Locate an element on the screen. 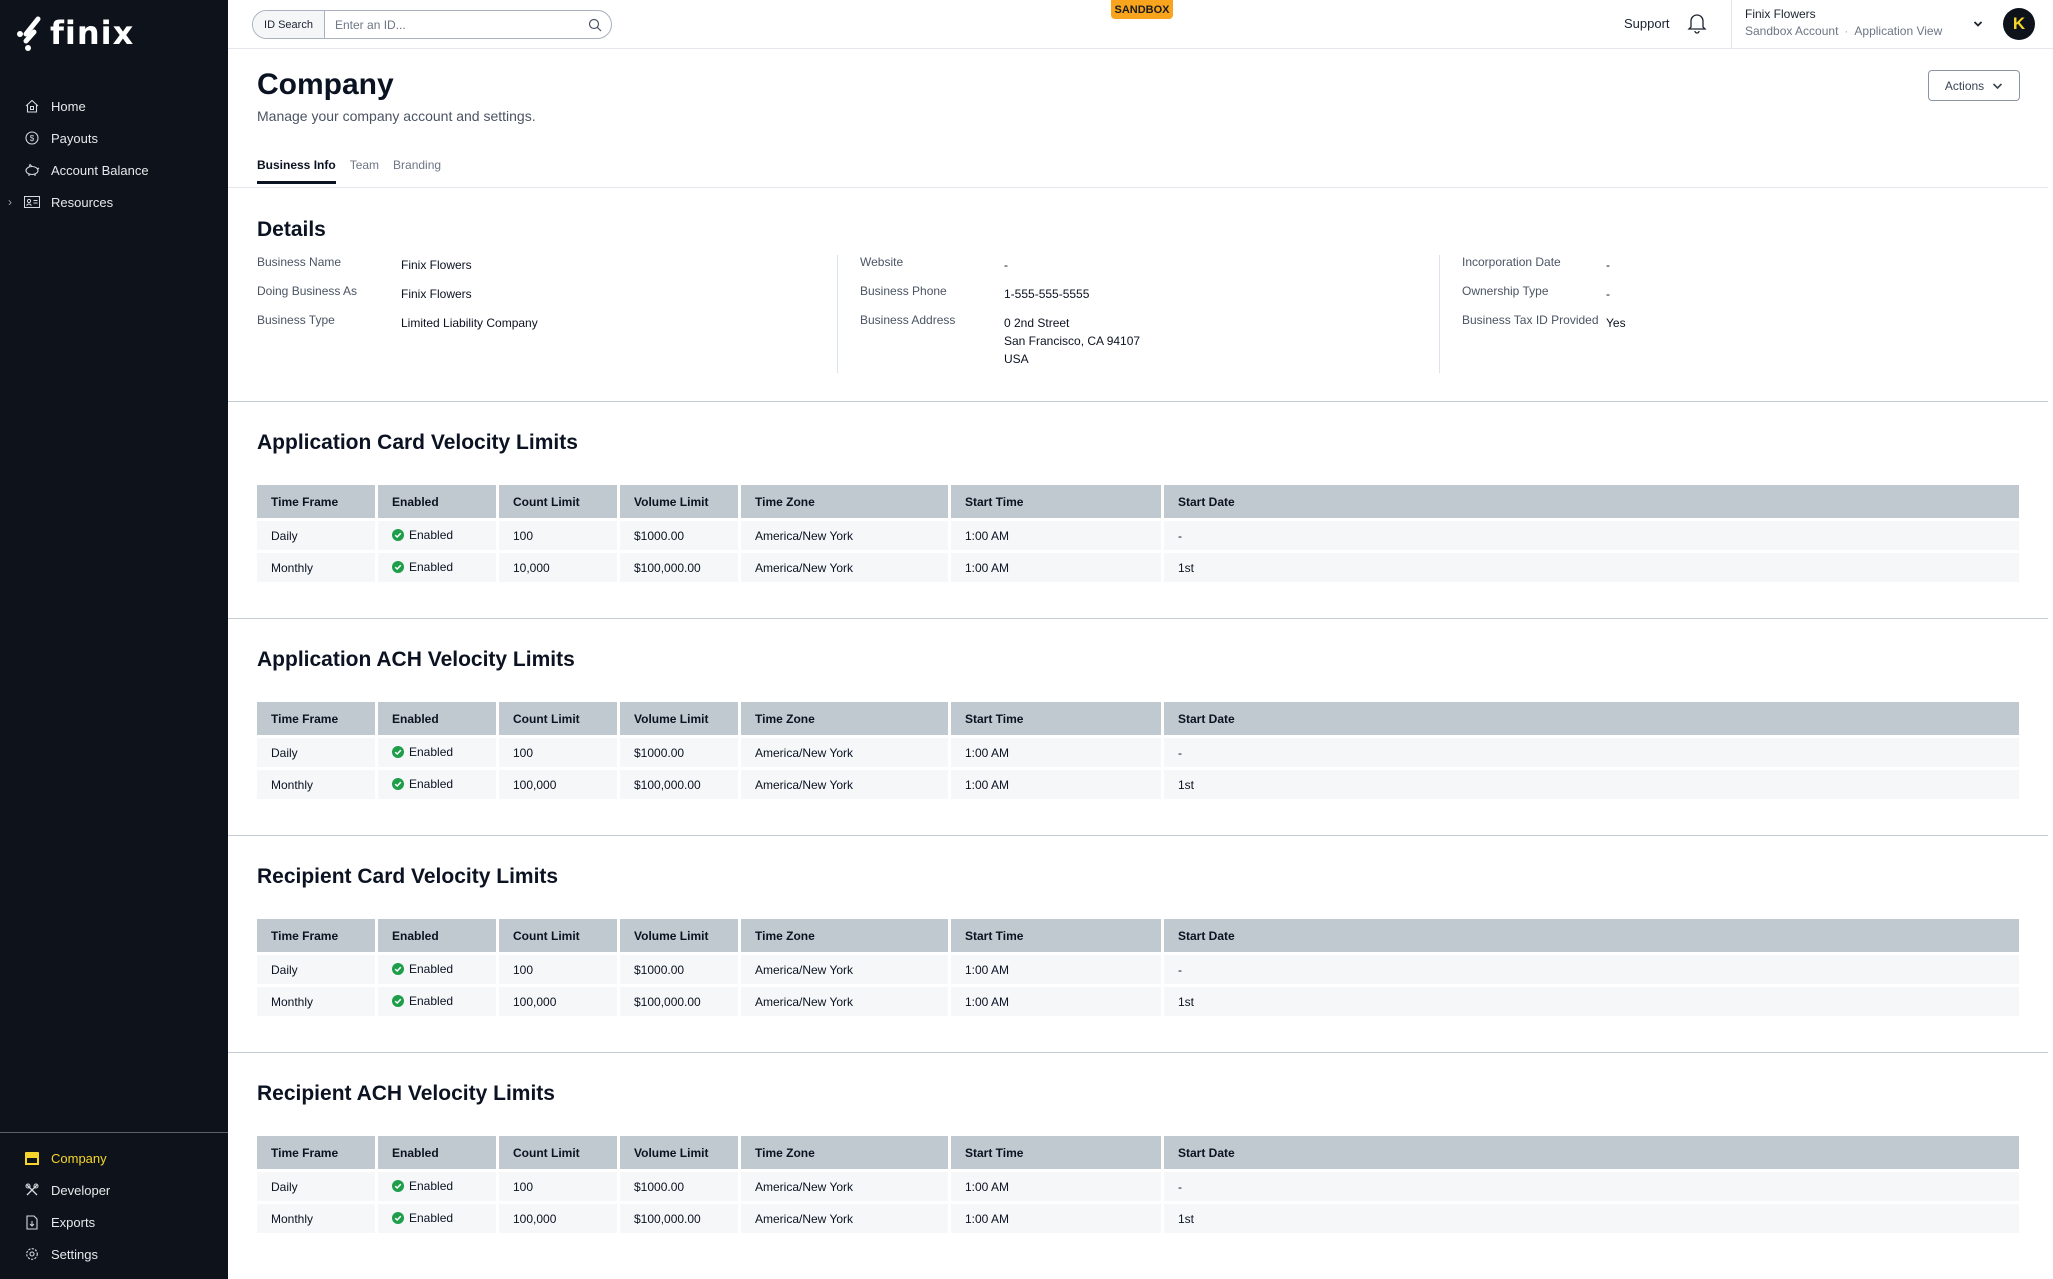 This screenshot has height=1279, width=2053. sidebar-item-home: Home is located at coordinates (114, 106).